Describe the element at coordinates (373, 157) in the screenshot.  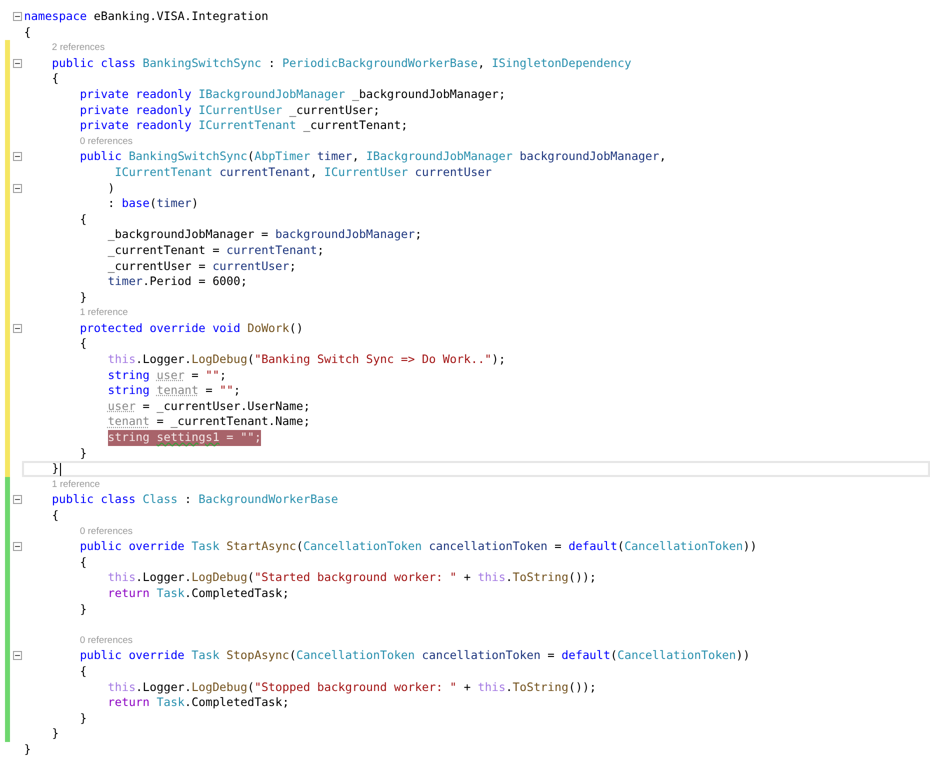
I see `code-line: public BankingSwitchSync(AbpTimer timer, IBackgroundJobManager backgroundJobManager,` at that location.